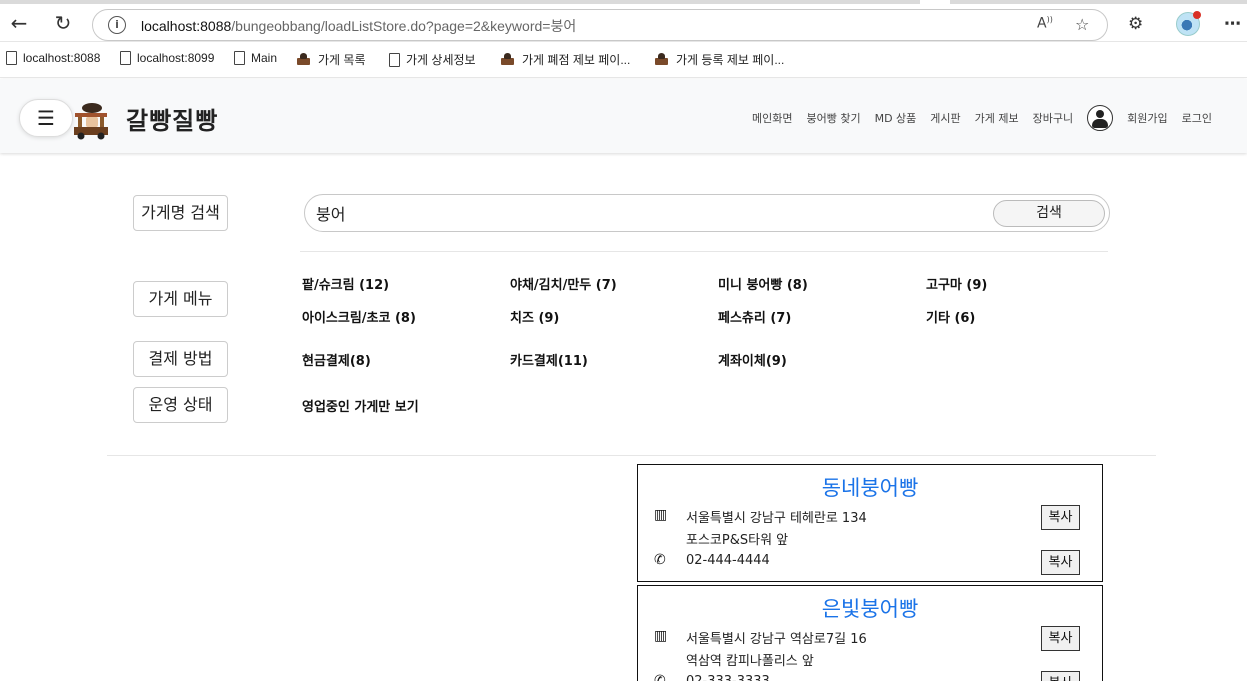  I want to click on bookmark-item: Main, so click(255, 58).